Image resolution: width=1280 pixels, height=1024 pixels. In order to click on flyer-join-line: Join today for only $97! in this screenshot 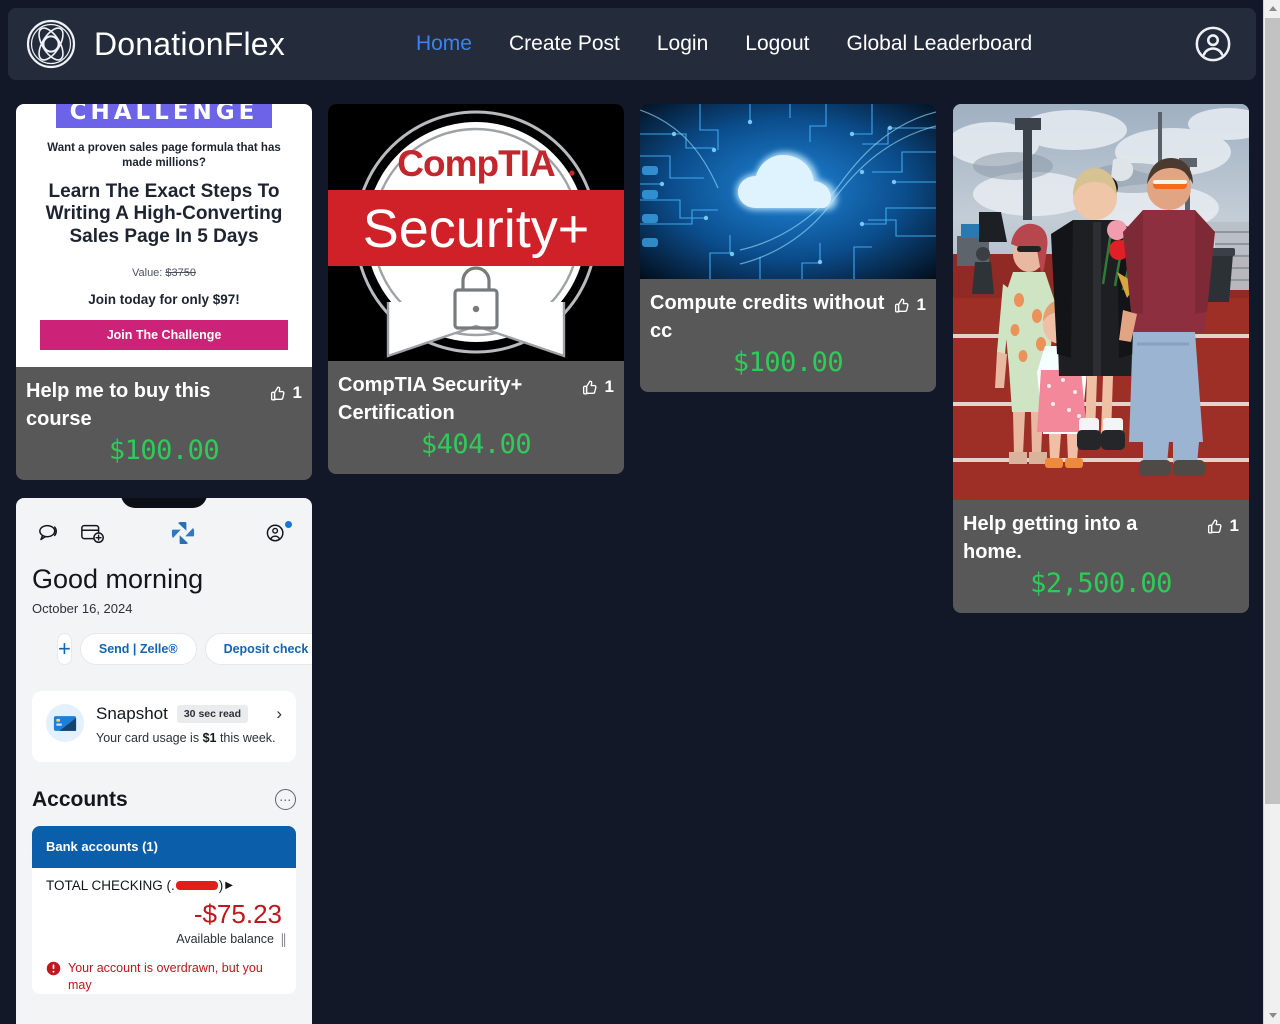, I will do `click(164, 300)`.